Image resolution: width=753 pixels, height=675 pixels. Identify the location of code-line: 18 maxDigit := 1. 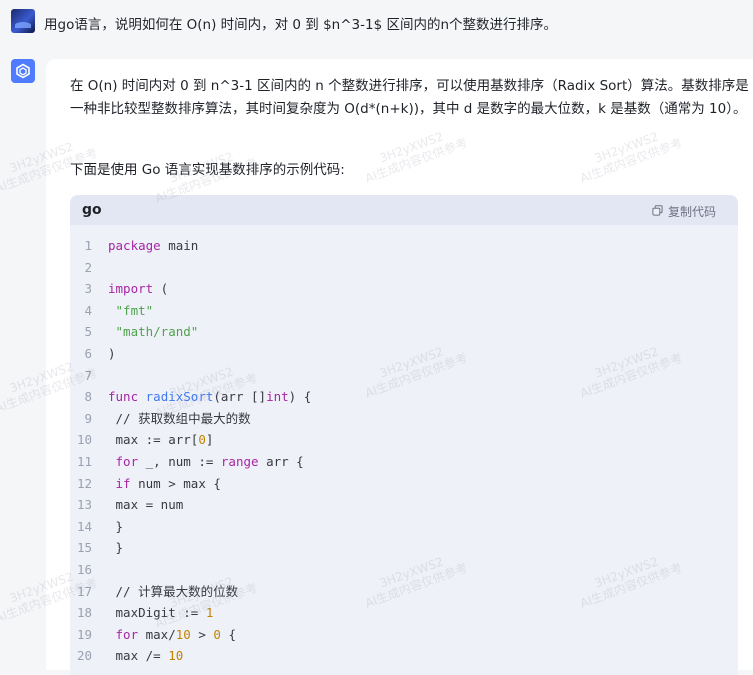
(404, 613).